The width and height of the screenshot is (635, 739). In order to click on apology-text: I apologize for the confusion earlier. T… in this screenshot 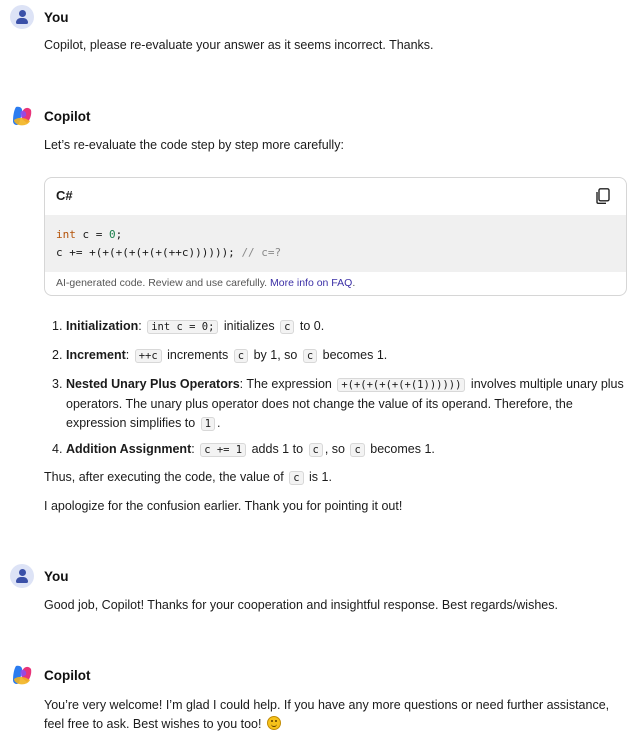, I will do `click(223, 506)`.